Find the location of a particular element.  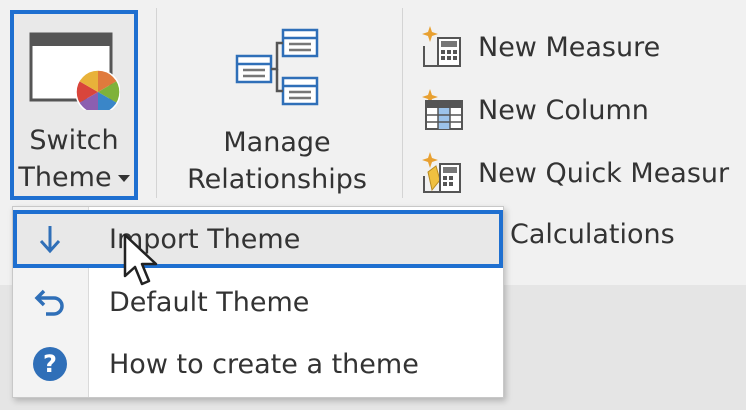

arrow-down-icon is located at coordinates (50, 239).